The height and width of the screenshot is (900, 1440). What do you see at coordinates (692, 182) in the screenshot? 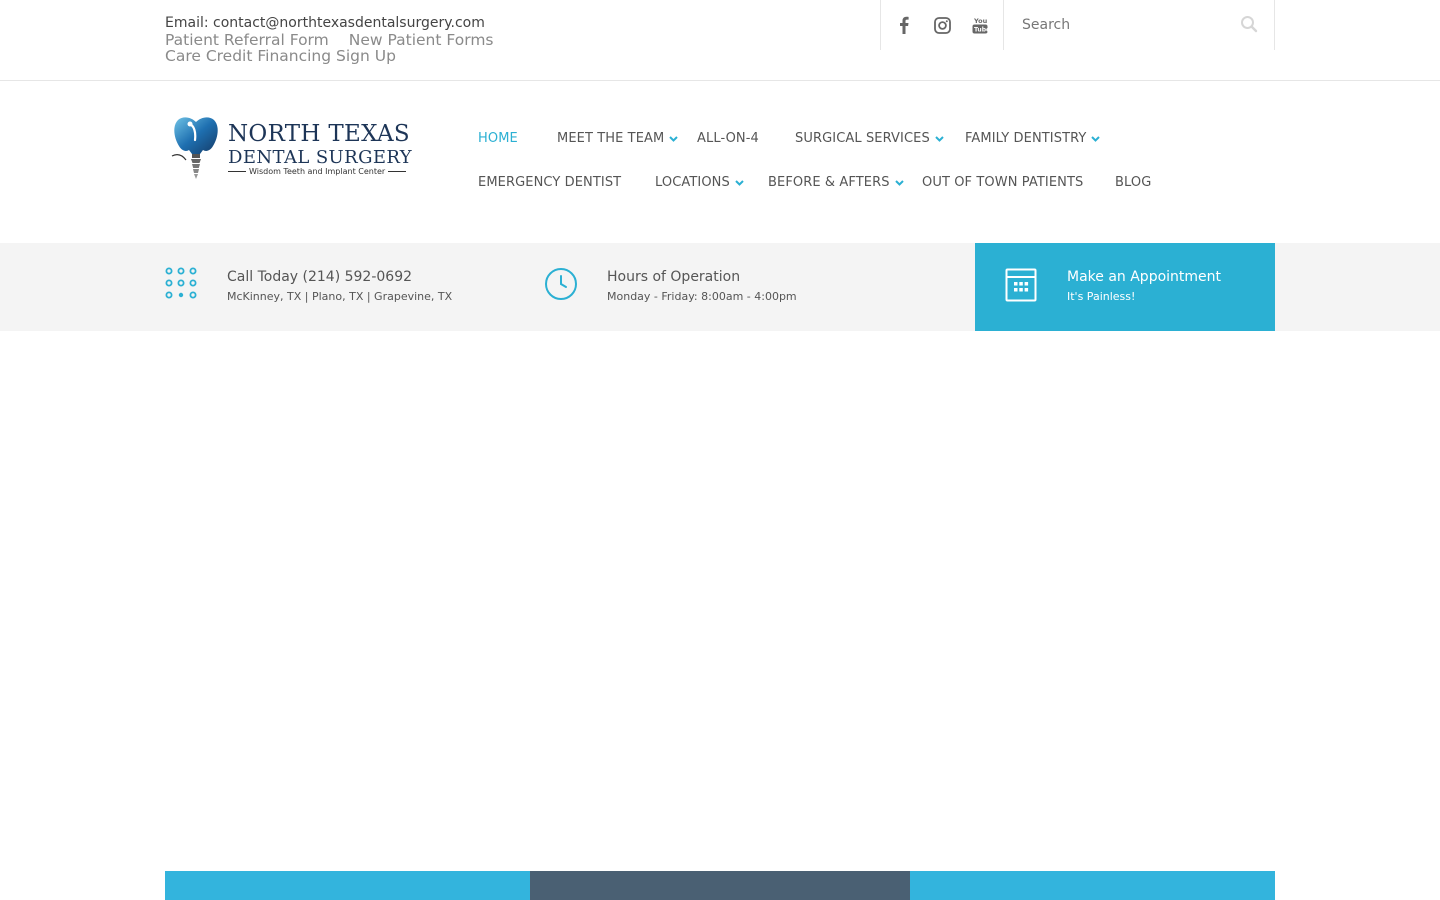
I see `nav-locations-label: LOCATIONS` at bounding box center [692, 182].